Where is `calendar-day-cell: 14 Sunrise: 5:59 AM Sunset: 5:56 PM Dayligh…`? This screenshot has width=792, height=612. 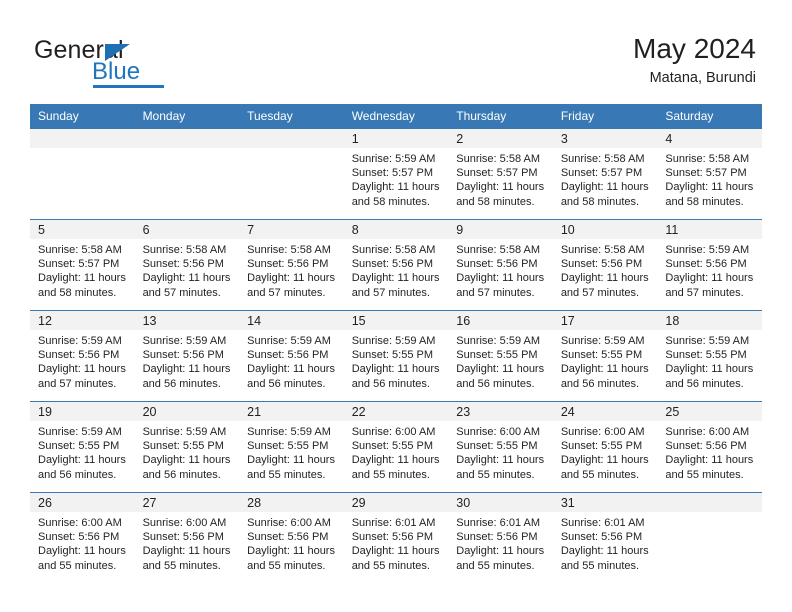 calendar-day-cell: 14 Sunrise: 5:59 AM Sunset: 5:56 PM Dayligh… is located at coordinates (291, 356).